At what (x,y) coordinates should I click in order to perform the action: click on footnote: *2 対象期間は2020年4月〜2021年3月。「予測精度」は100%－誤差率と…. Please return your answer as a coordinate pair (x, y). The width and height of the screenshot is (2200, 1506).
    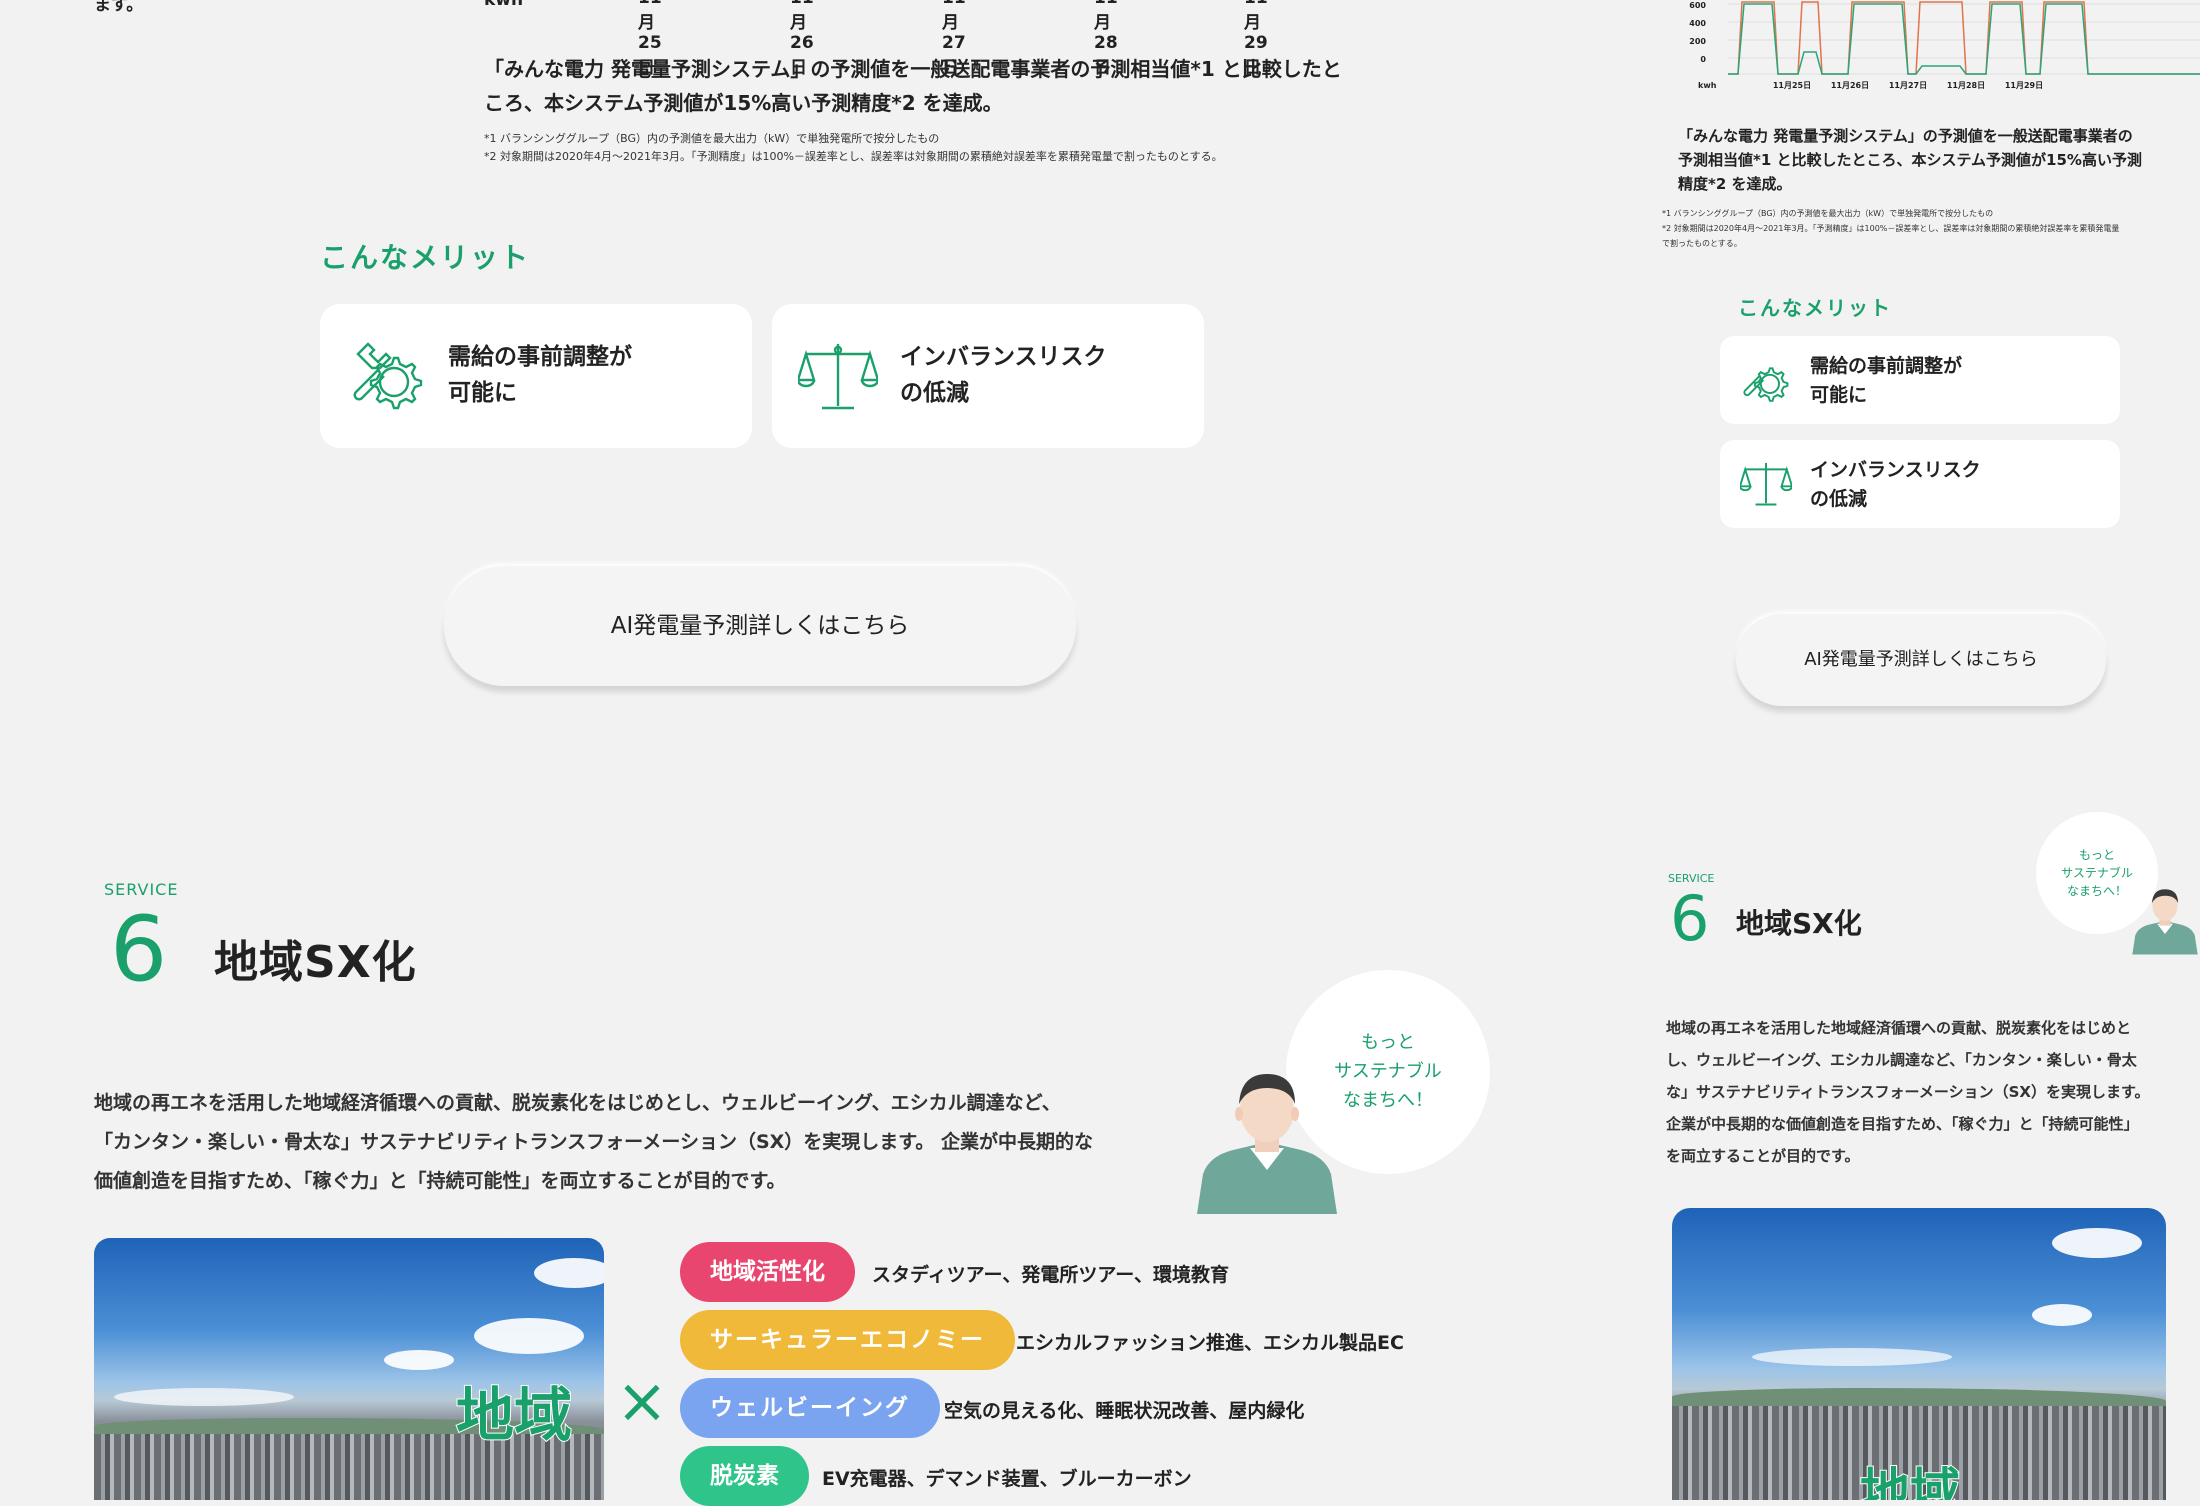
    Looking at the image, I should click on (1891, 228).